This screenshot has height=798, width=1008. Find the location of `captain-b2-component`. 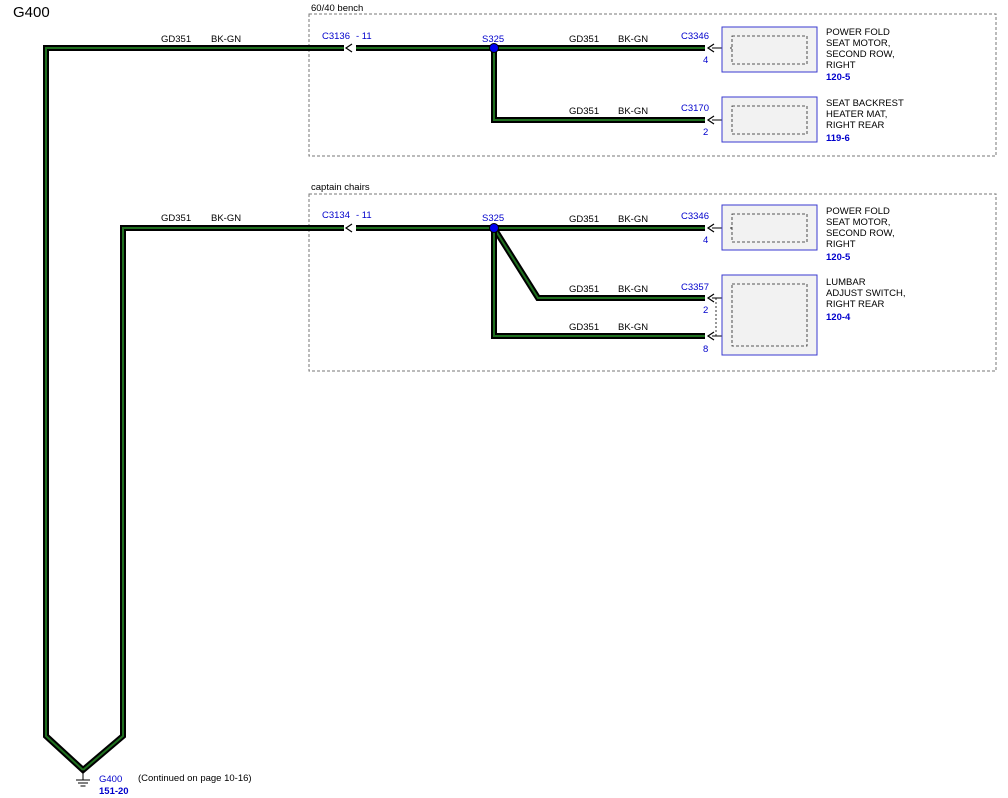

captain-b2-component is located at coordinates (769, 315).